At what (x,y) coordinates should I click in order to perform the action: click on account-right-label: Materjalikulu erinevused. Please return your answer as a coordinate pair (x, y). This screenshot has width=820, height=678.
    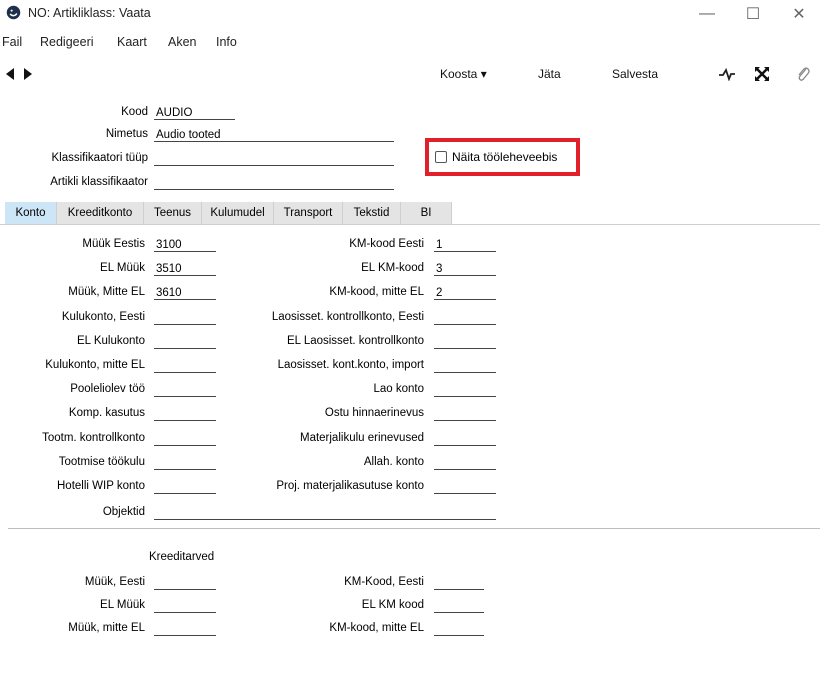
    Looking at the image, I should click on (361, 438).